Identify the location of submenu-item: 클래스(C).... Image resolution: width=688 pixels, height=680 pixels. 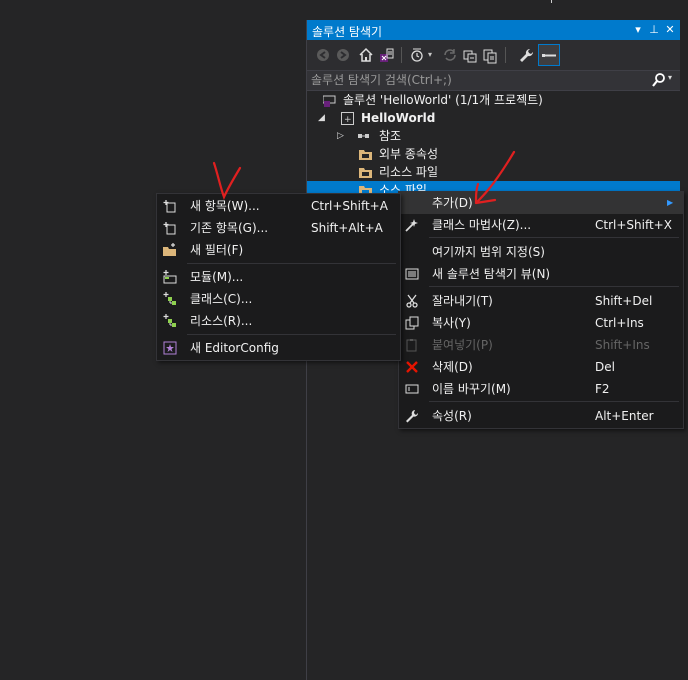
(278, 299).